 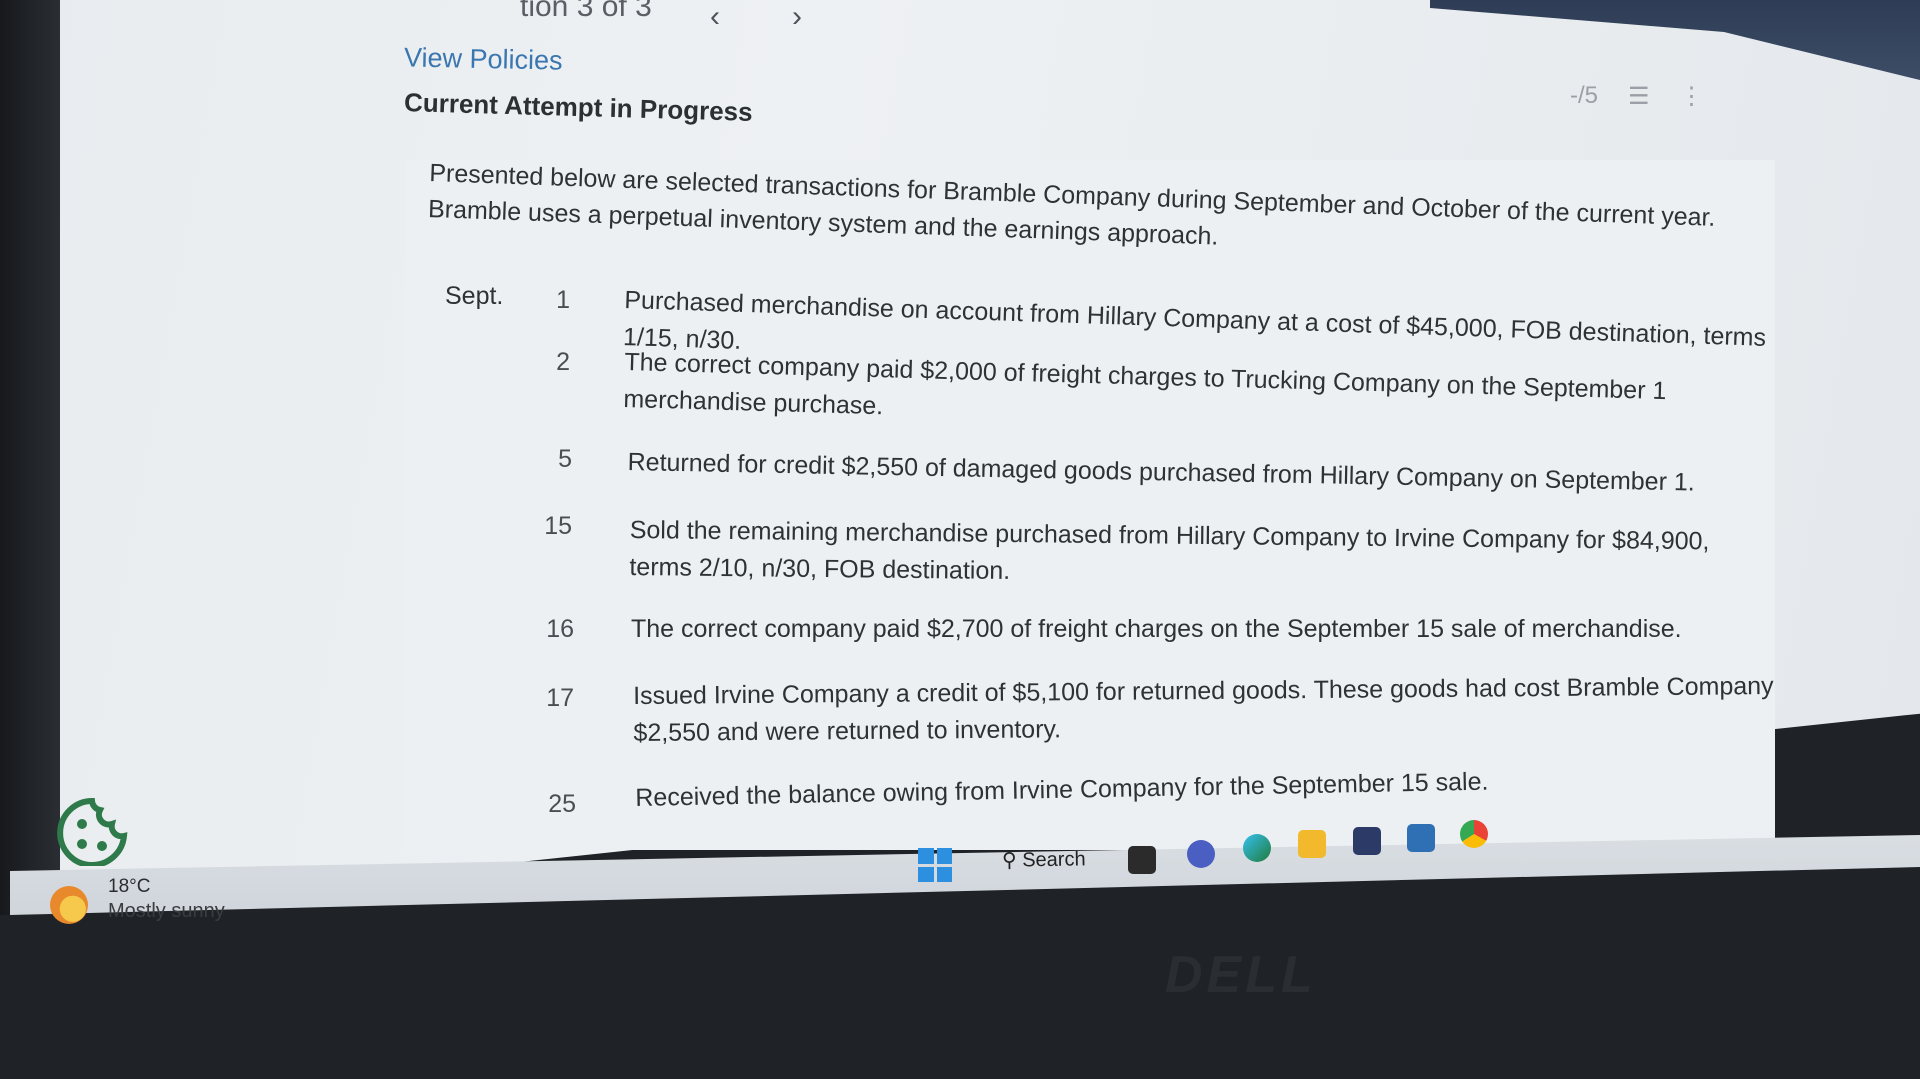 What do you see at coordinates (30, 457) in the screenshot?
I see `monitor-bezel-left` at bounding box center [30, 457].